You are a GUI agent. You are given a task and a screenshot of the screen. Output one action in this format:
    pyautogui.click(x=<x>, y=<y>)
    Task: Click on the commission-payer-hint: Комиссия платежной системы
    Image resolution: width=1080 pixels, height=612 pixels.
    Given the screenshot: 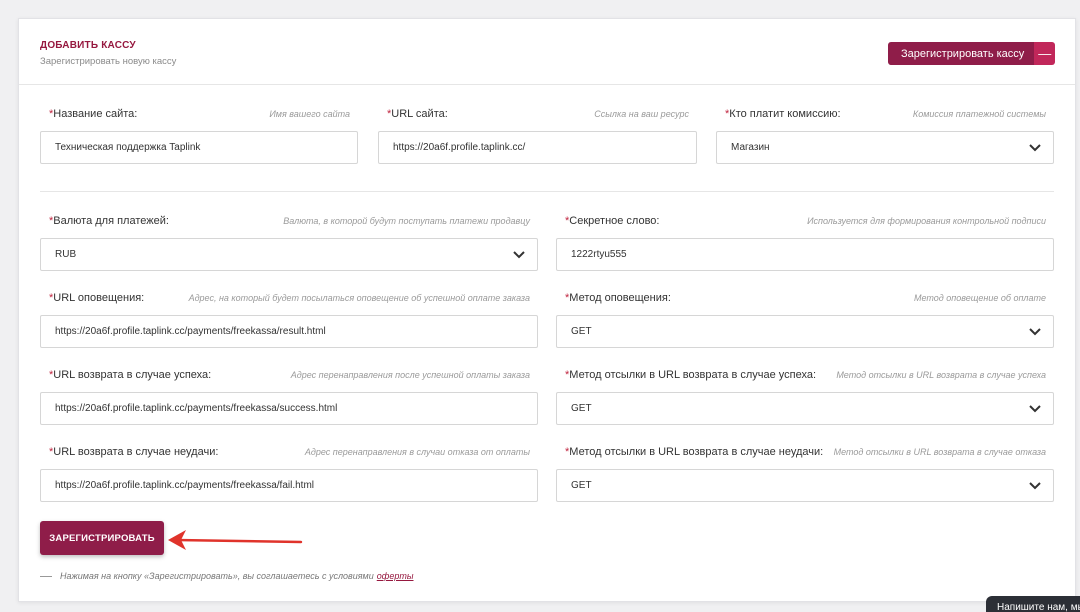 What is the action you would take?
    pyautogui.click(x=979, y=114)
    